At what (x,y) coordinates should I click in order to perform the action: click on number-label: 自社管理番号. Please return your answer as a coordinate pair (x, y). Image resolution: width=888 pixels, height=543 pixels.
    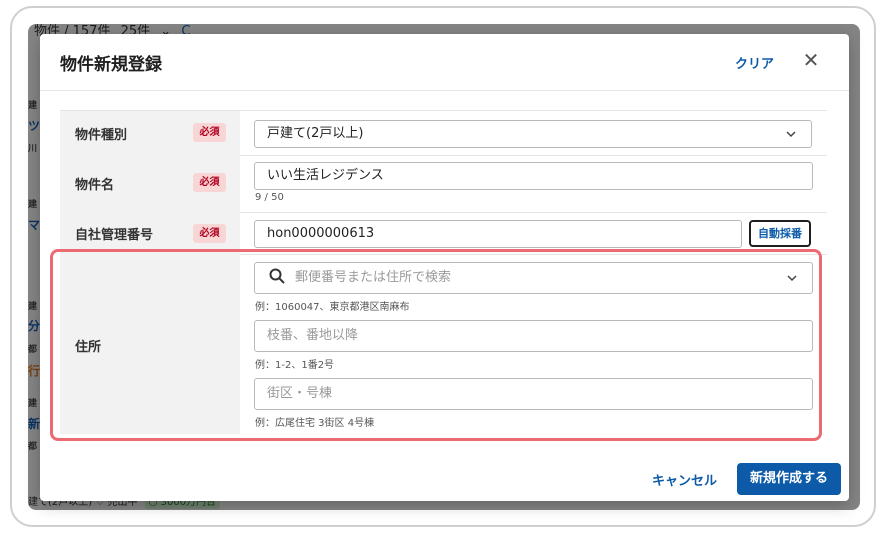
    Looking at the image, I should click on (114, 235).